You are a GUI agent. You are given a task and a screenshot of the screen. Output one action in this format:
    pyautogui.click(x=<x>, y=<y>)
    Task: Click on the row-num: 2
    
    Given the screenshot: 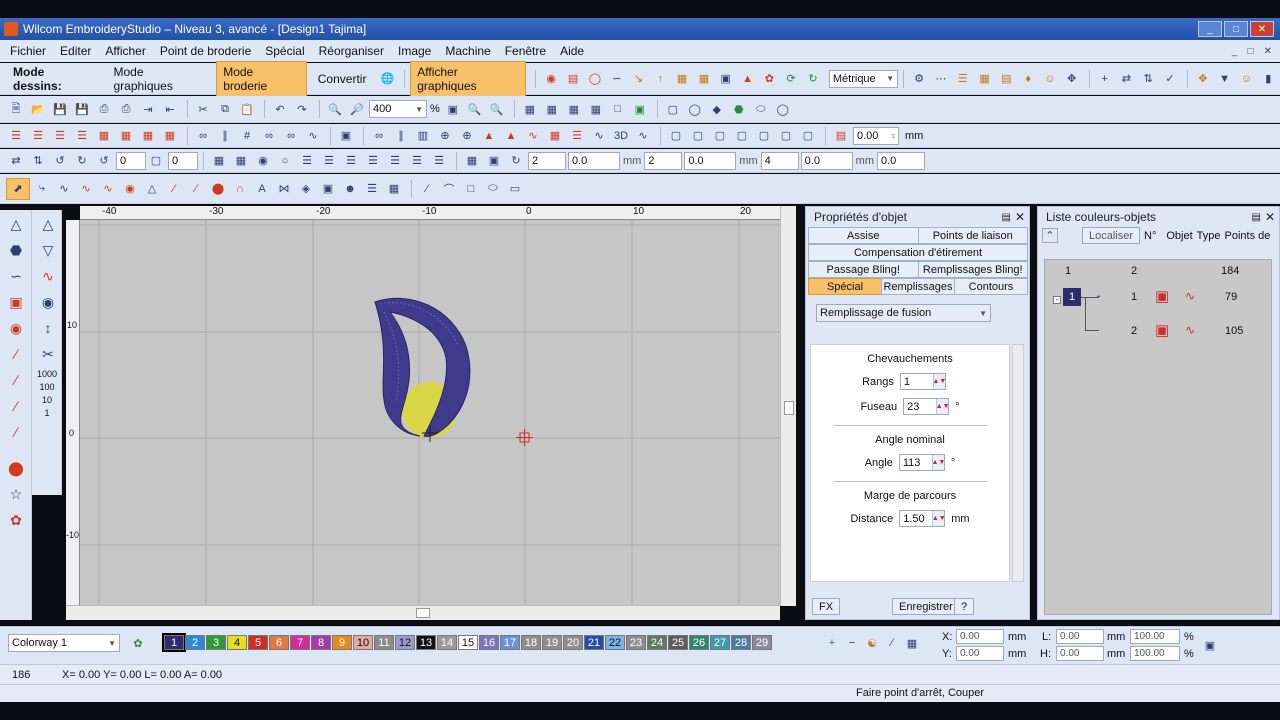 What is the action you would take?
    pyautogui.click(x=1134, y=331)
    